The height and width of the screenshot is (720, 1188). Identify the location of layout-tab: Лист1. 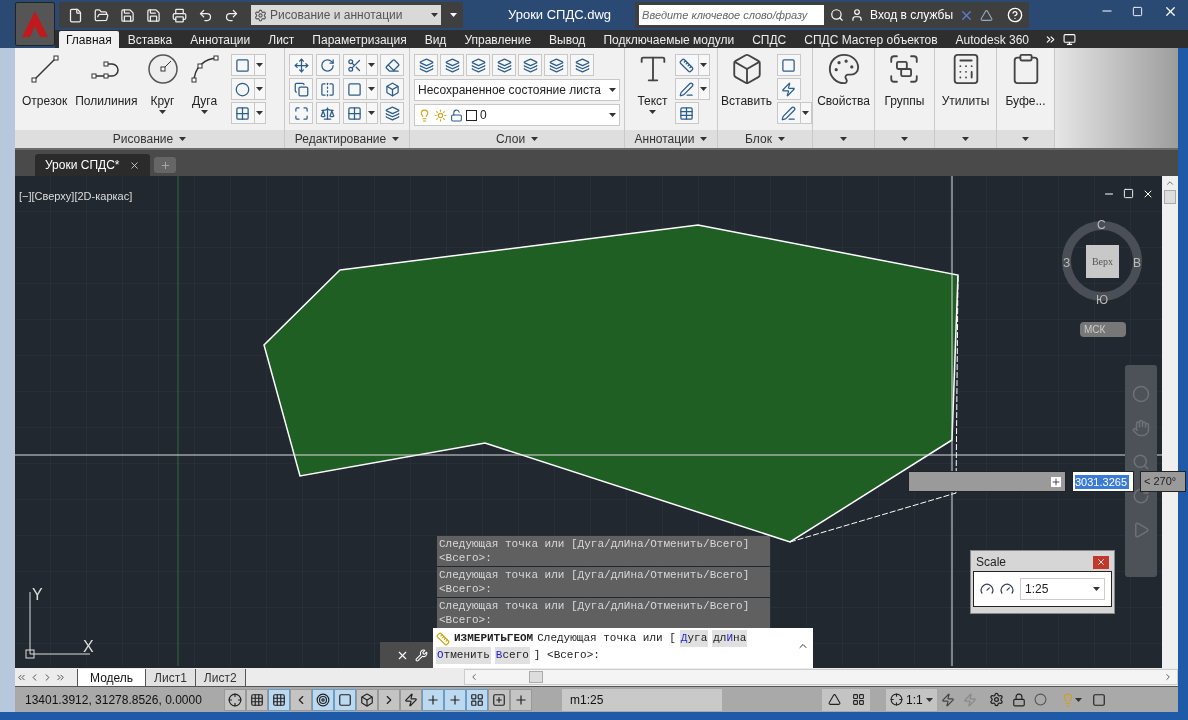
(171, 677).